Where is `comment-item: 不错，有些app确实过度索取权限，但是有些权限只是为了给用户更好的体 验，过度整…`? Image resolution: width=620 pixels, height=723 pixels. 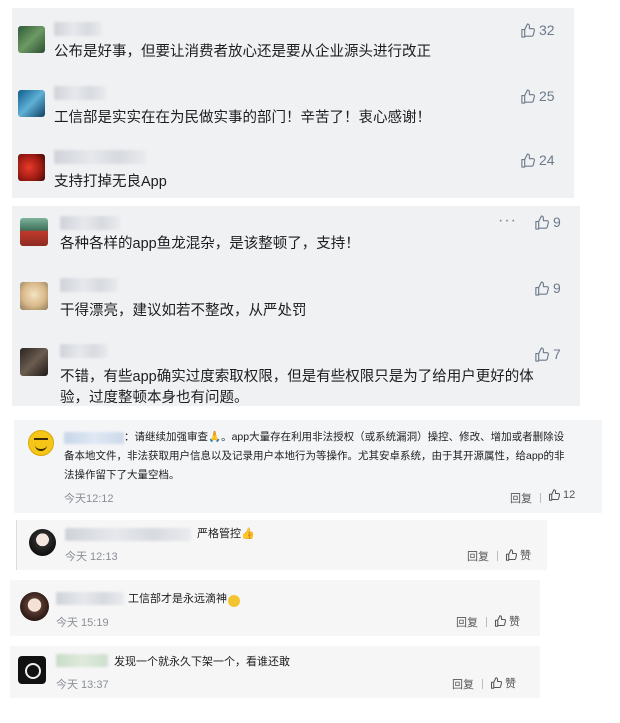
comment-item: 不错，有些app确实过度索取权限，但是有些权限只是为了给用户更好的体 验，过度整… is located at coordinates (296, 370).